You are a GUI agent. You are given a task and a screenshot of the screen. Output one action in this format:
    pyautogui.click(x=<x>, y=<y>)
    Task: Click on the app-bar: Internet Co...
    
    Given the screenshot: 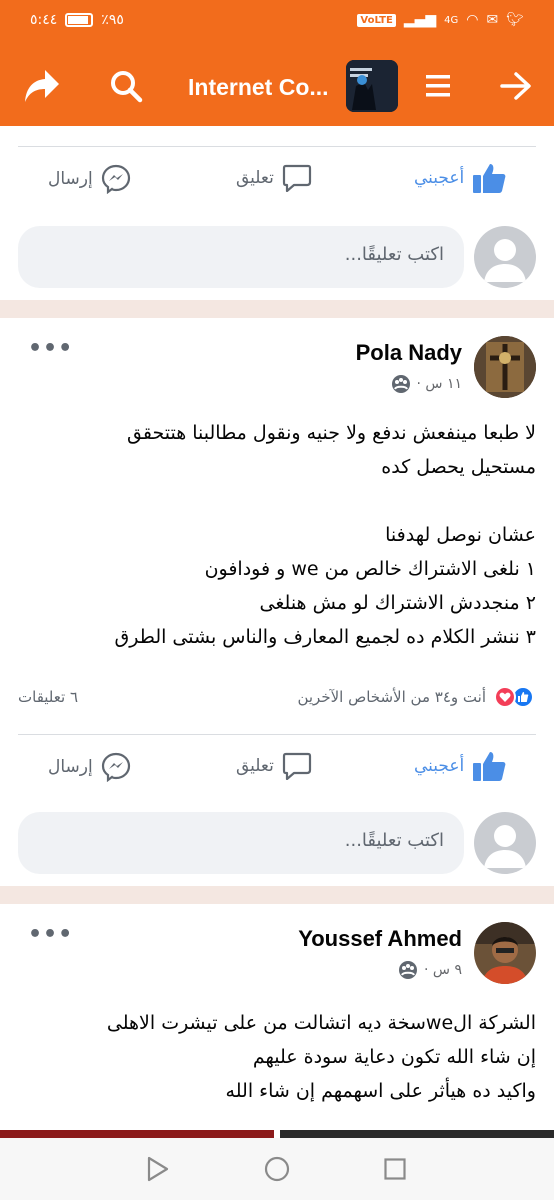 What is the action you would take?
    pyautogui.click(x=277, y=85)
    